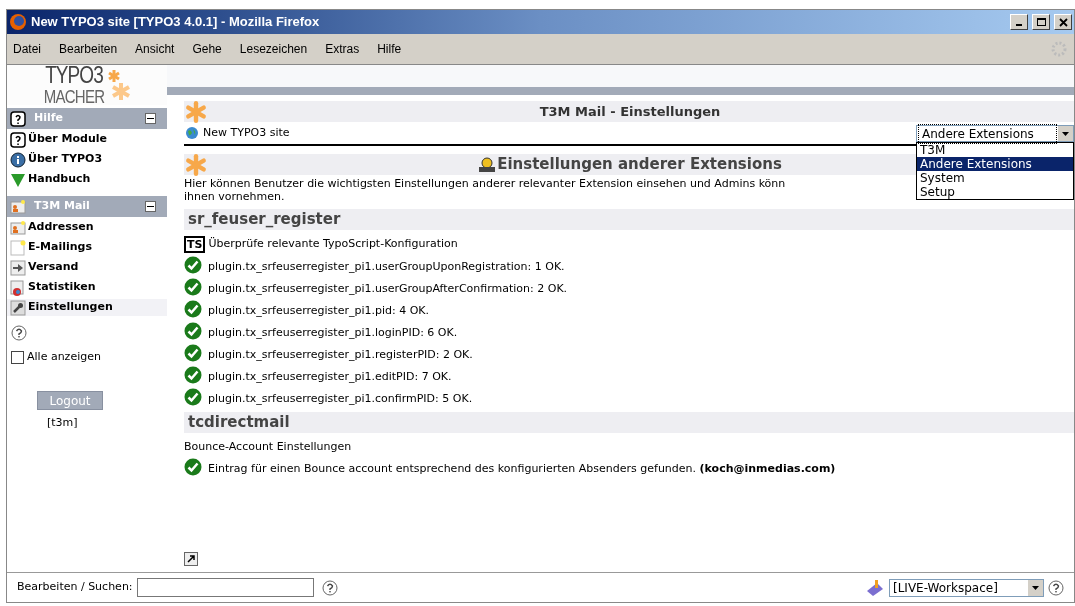 The height and width of the screenshot is (606, 1075). I want to click on close-button, so click(1063, 22).